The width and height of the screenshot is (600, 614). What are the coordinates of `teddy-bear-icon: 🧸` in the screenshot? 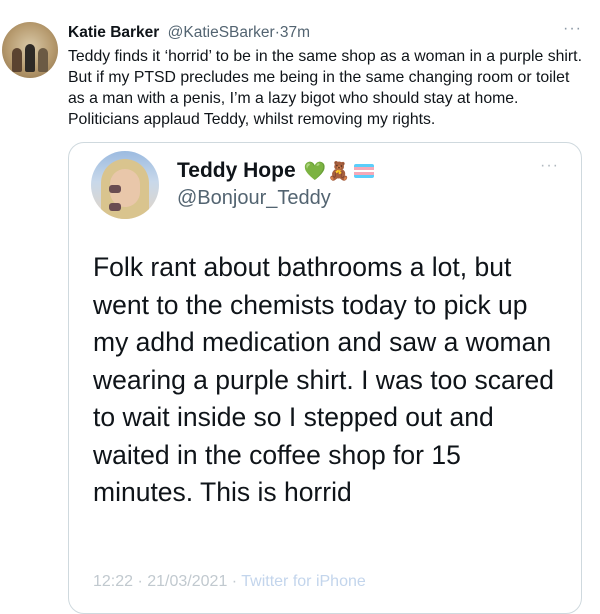 It's located at (339, 171).